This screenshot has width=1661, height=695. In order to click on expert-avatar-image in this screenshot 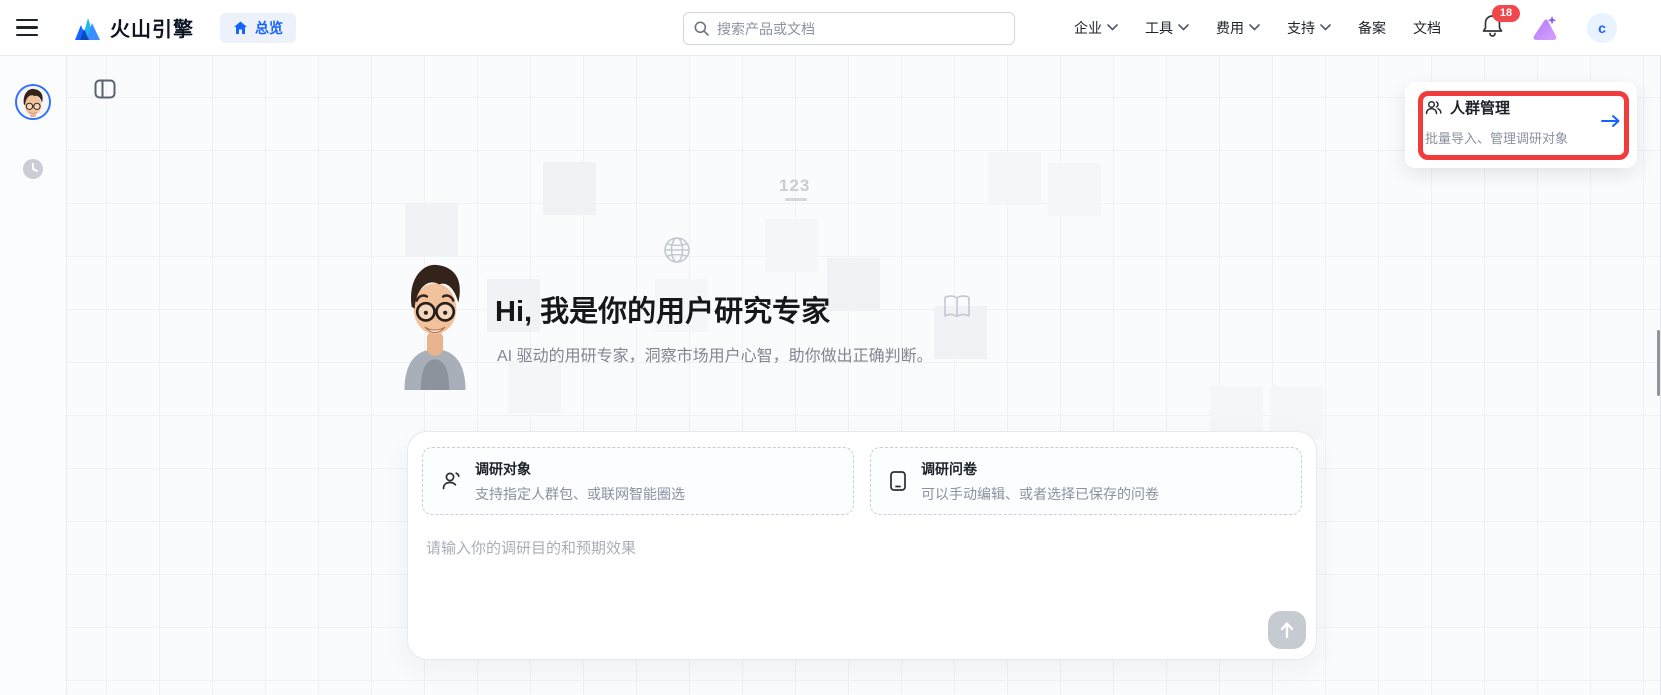, I will do `click(435, 327)`.